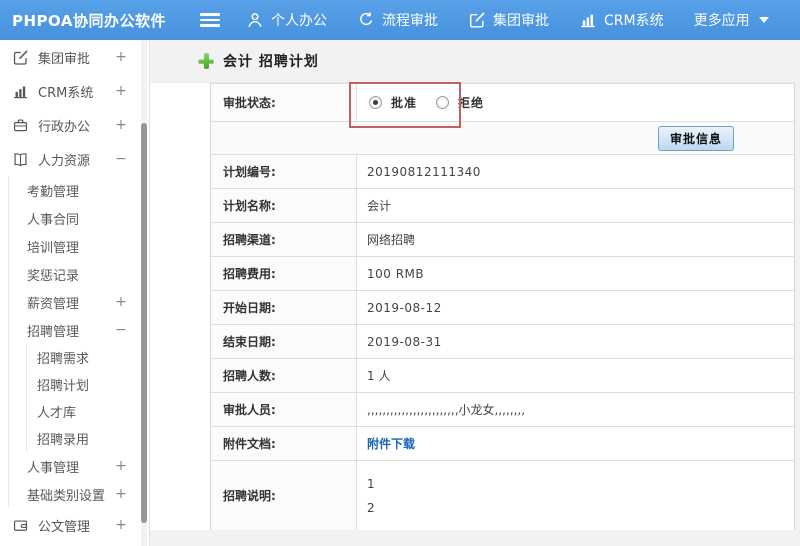 The width and height of the screenshot is (800, 546). Describe the element at coordinates (404, 102) in the screenshot. I see `radio-approve-label: 批准` at that location.